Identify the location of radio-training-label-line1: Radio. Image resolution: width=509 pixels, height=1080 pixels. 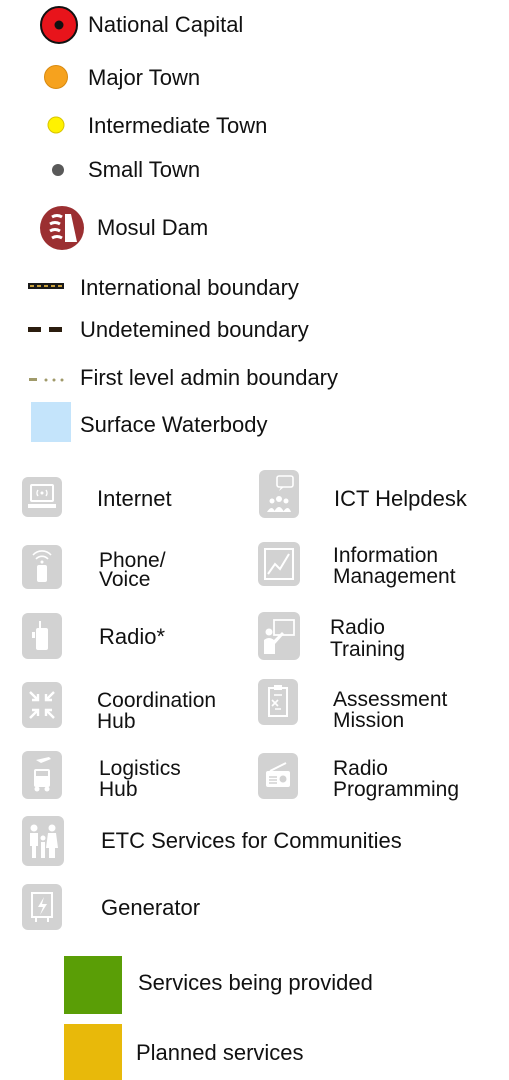
(357, 627).